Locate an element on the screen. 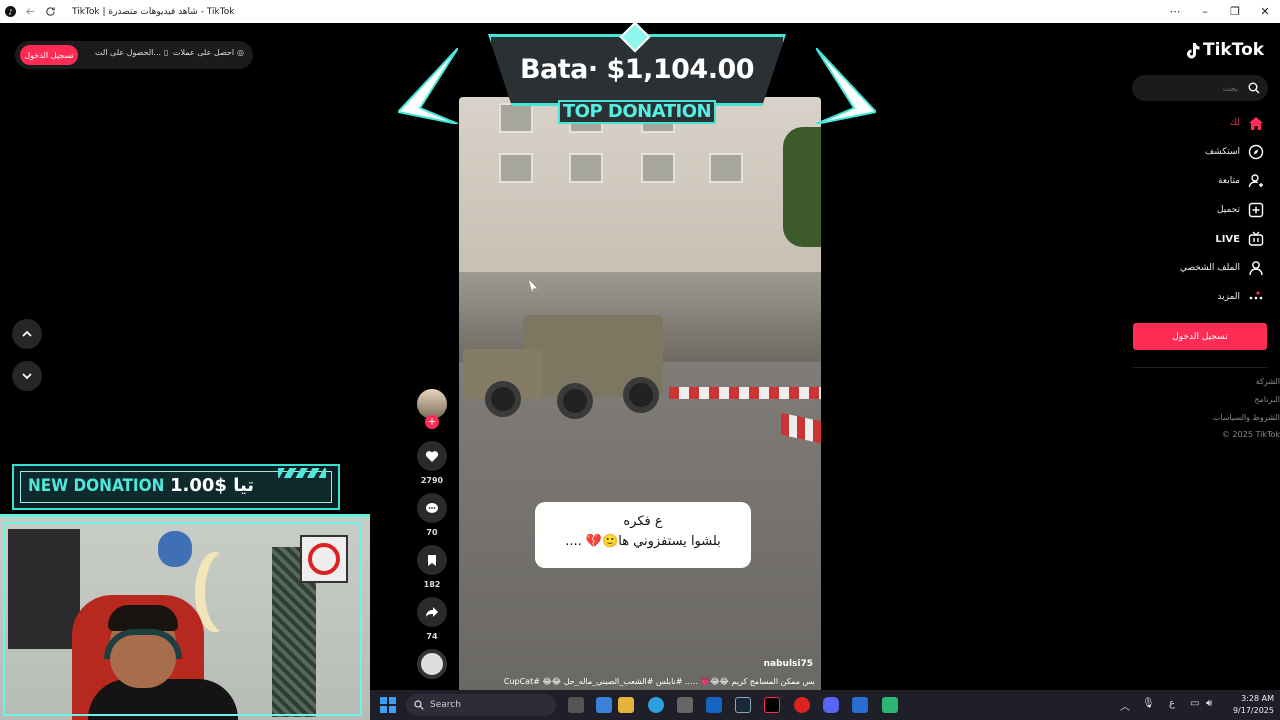 Image resolution: width=1280 pixels, height=720 pixels. tiktok-taskbar-icon is located at coordinates (772, 705).